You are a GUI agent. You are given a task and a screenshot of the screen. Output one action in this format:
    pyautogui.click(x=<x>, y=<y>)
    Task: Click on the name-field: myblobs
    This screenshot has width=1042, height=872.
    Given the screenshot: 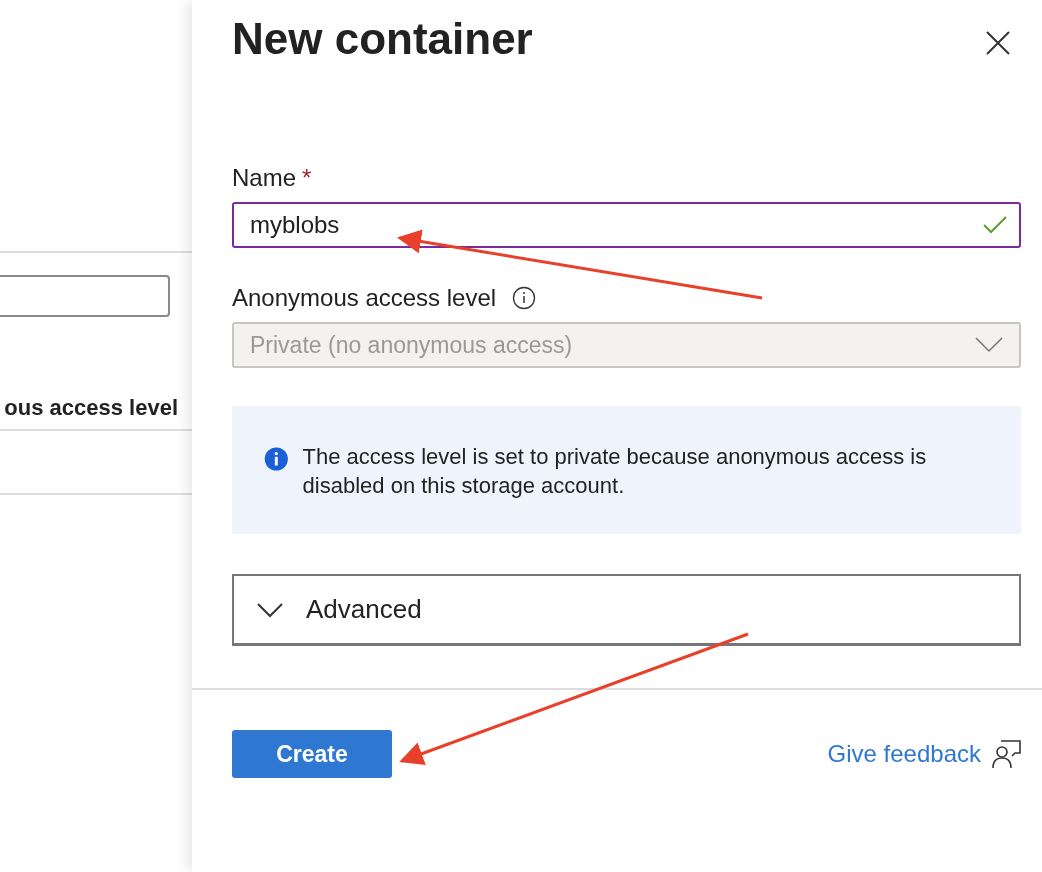 What is the action you would take?
    pyautogui.click(x=626, y=225)
    